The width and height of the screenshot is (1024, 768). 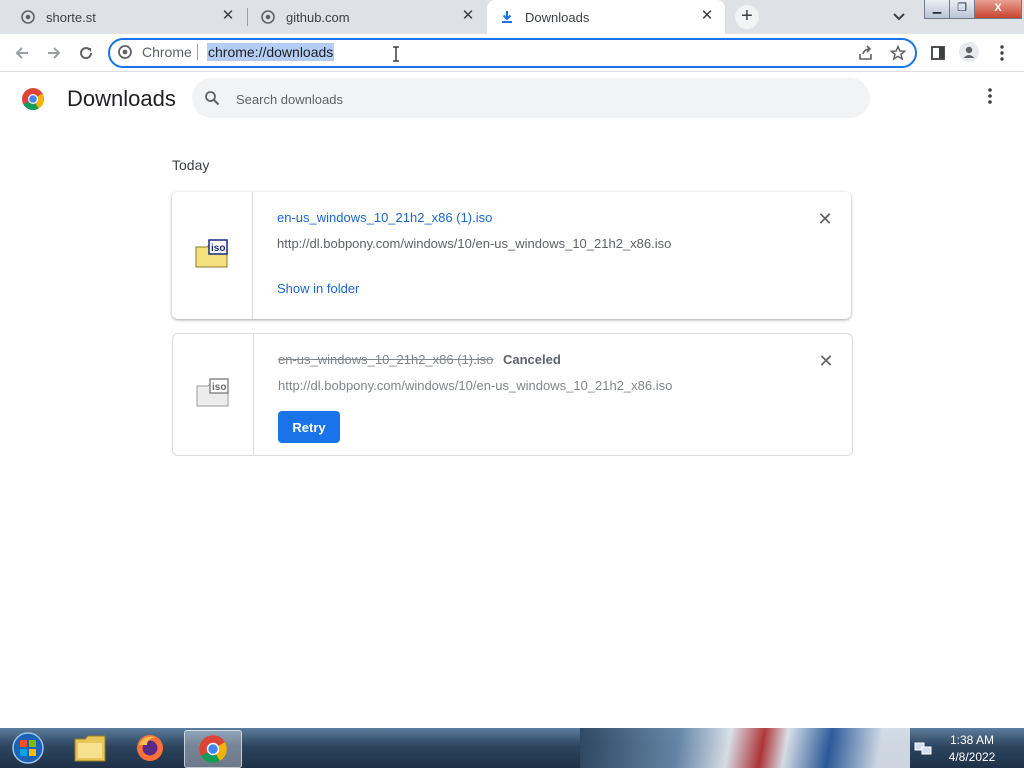 I want to click on close-window-button: X, so click(x=998, y=9).